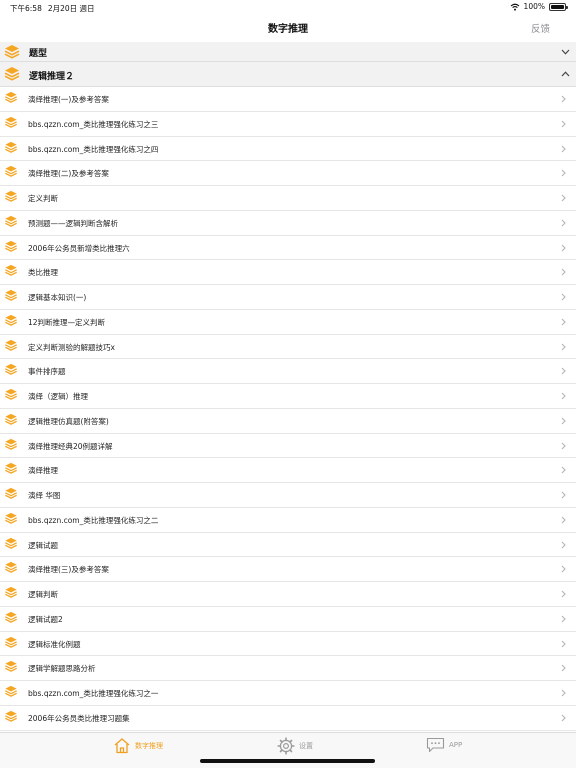 The image size is (576, 768). I want to click on status-date: 2月20日 週日, so click(71, 8).